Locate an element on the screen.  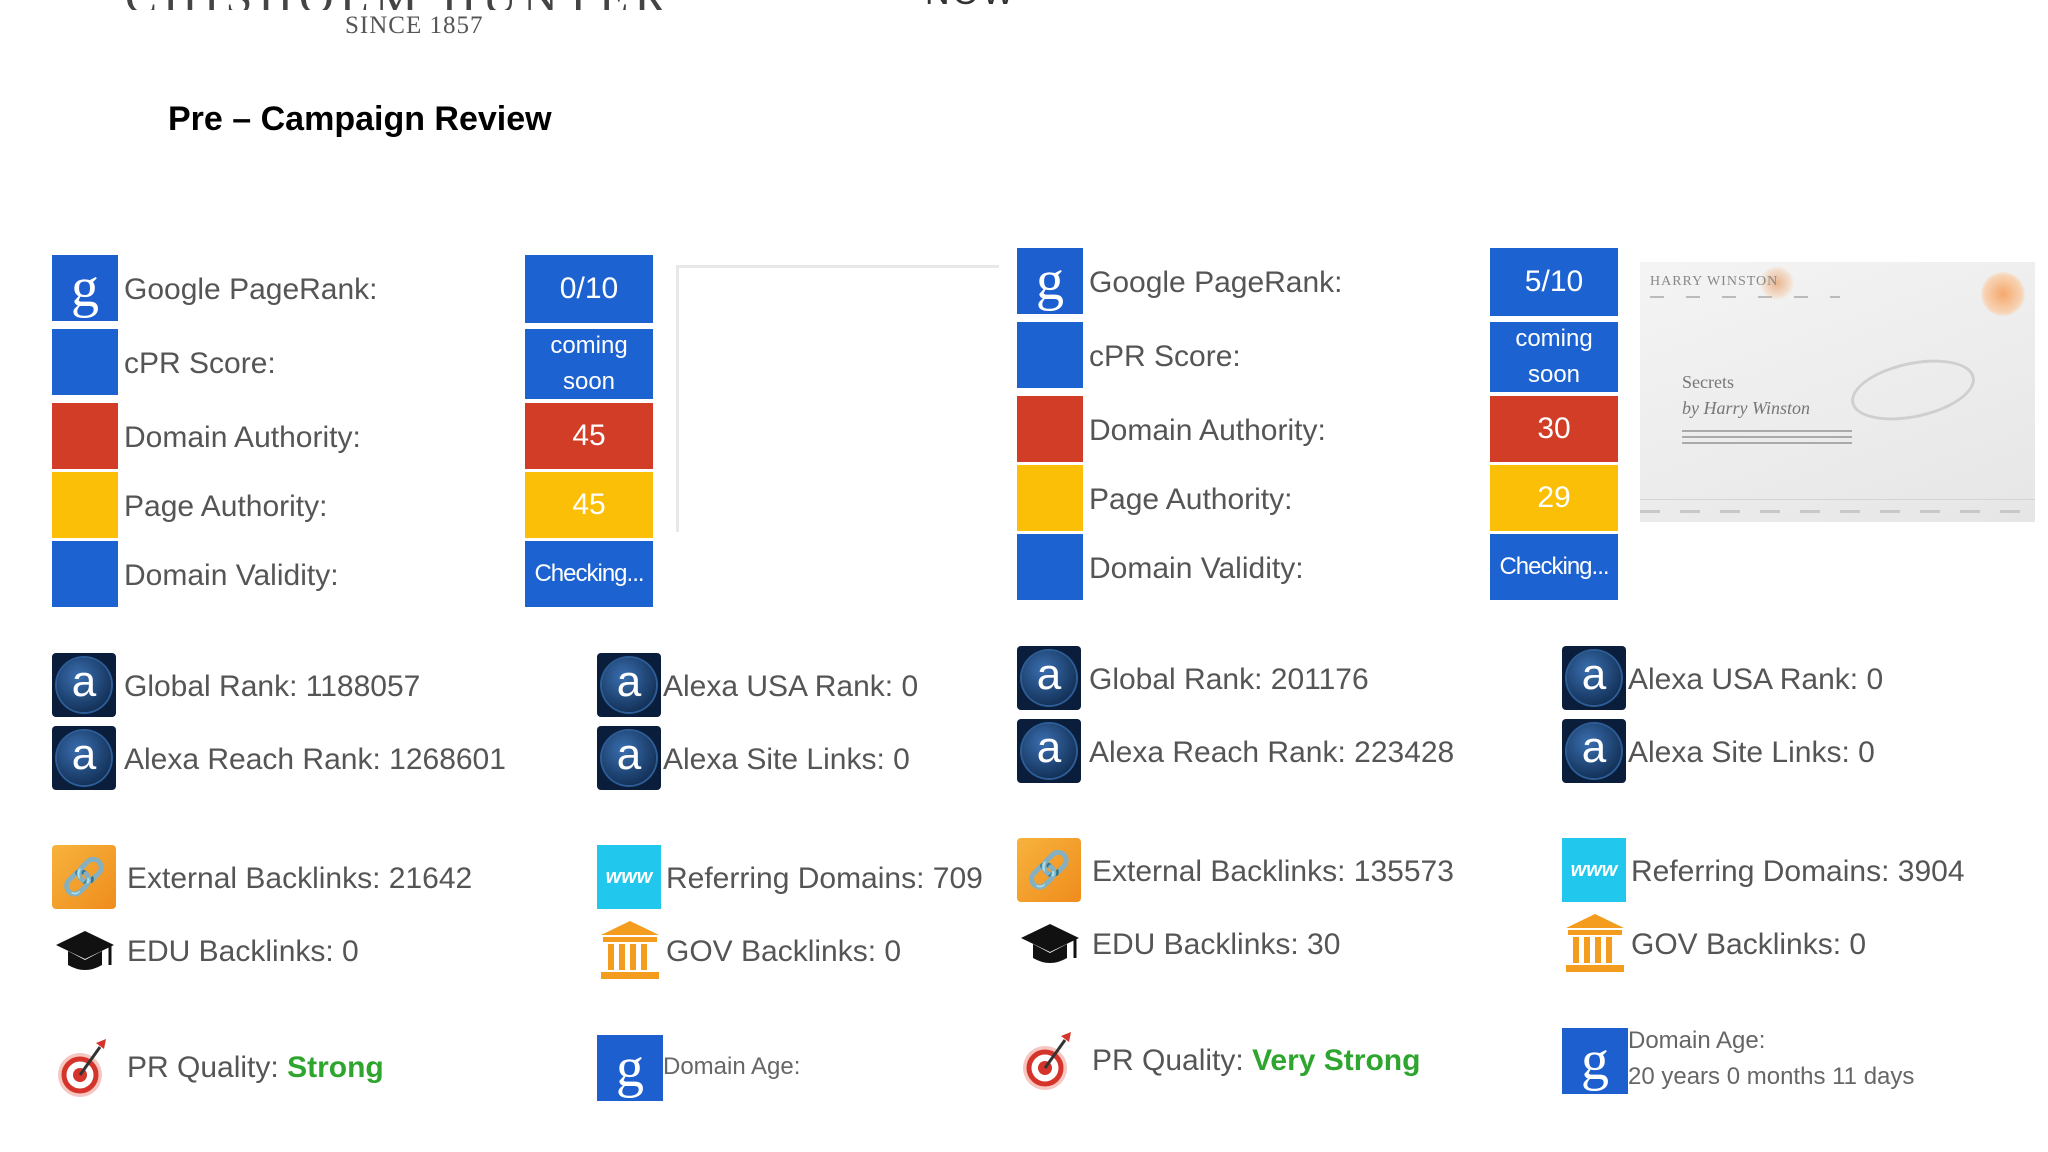
pagerank-value: 0/10 is located at coordinates (589, 289).